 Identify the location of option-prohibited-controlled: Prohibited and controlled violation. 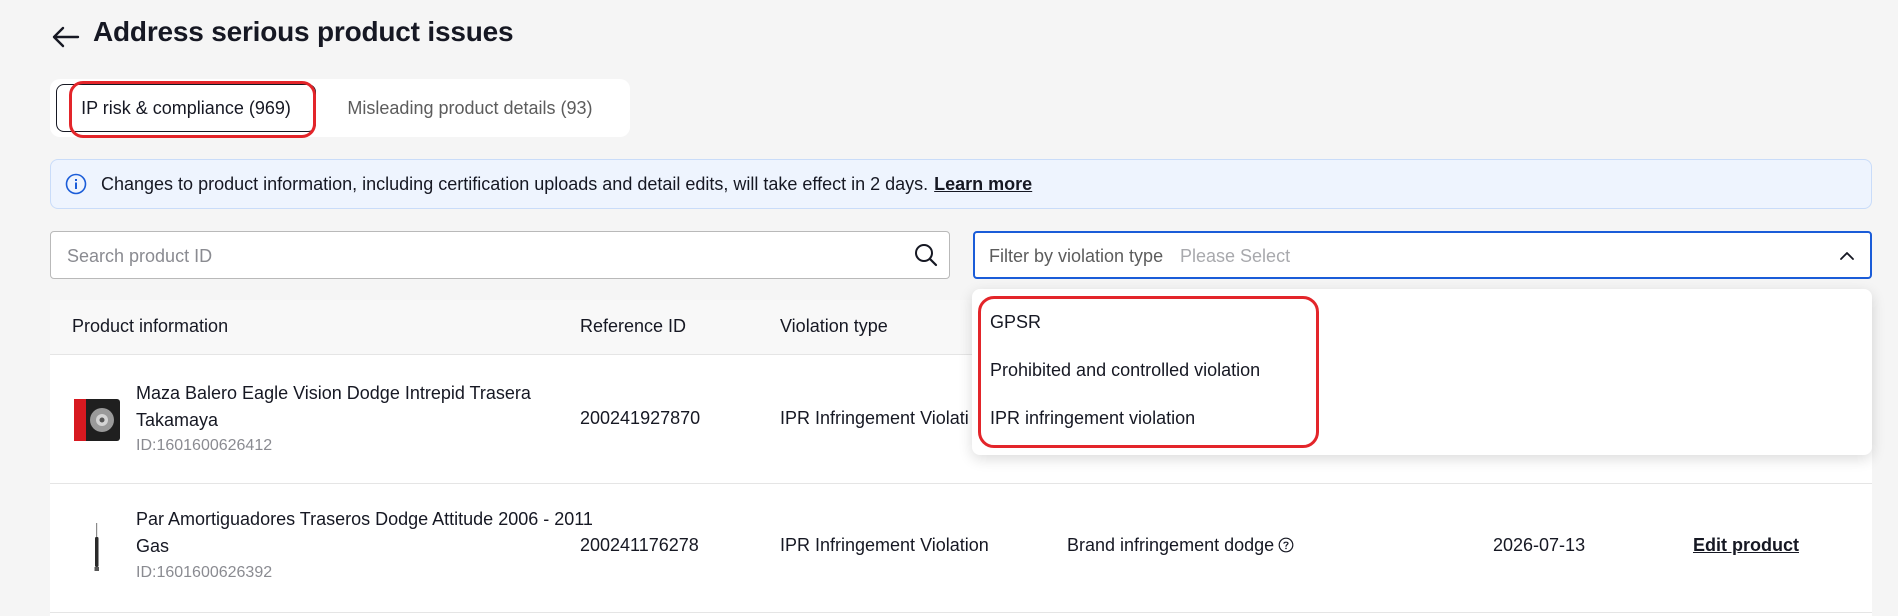
(1125, 370).